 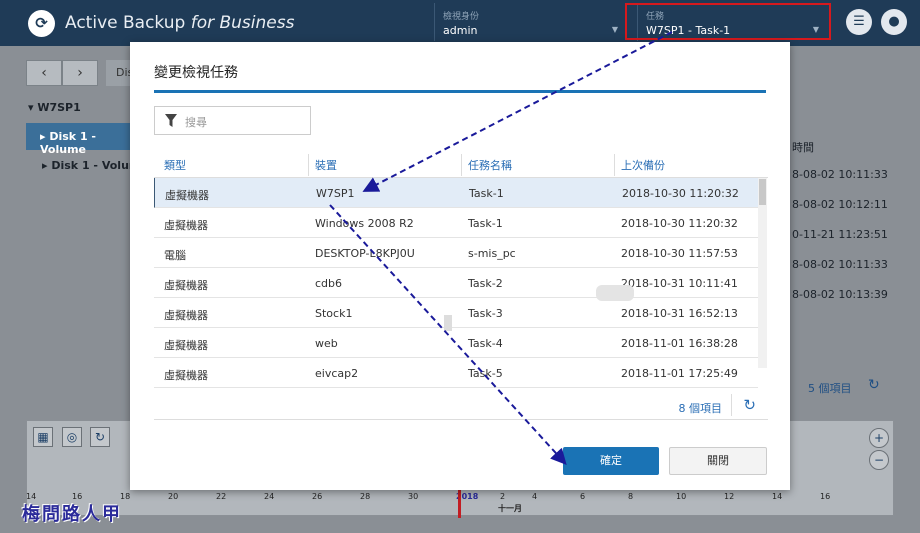 What do you see at coordinates (517, 111) in the screenshot?
I see `arrow-to-row` at bounding box center [517, 111].